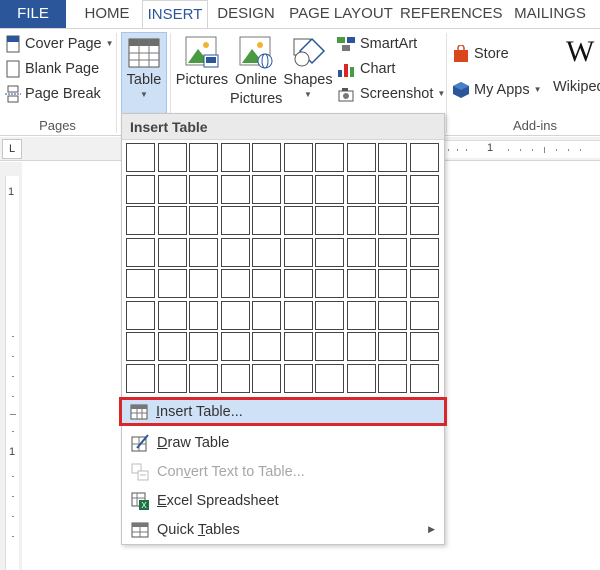 The image size is (600, 570). Describe the element at coordinates (59, 44) in the screenshot. I see `cover-page-button: Cover Page ▼` at that location.